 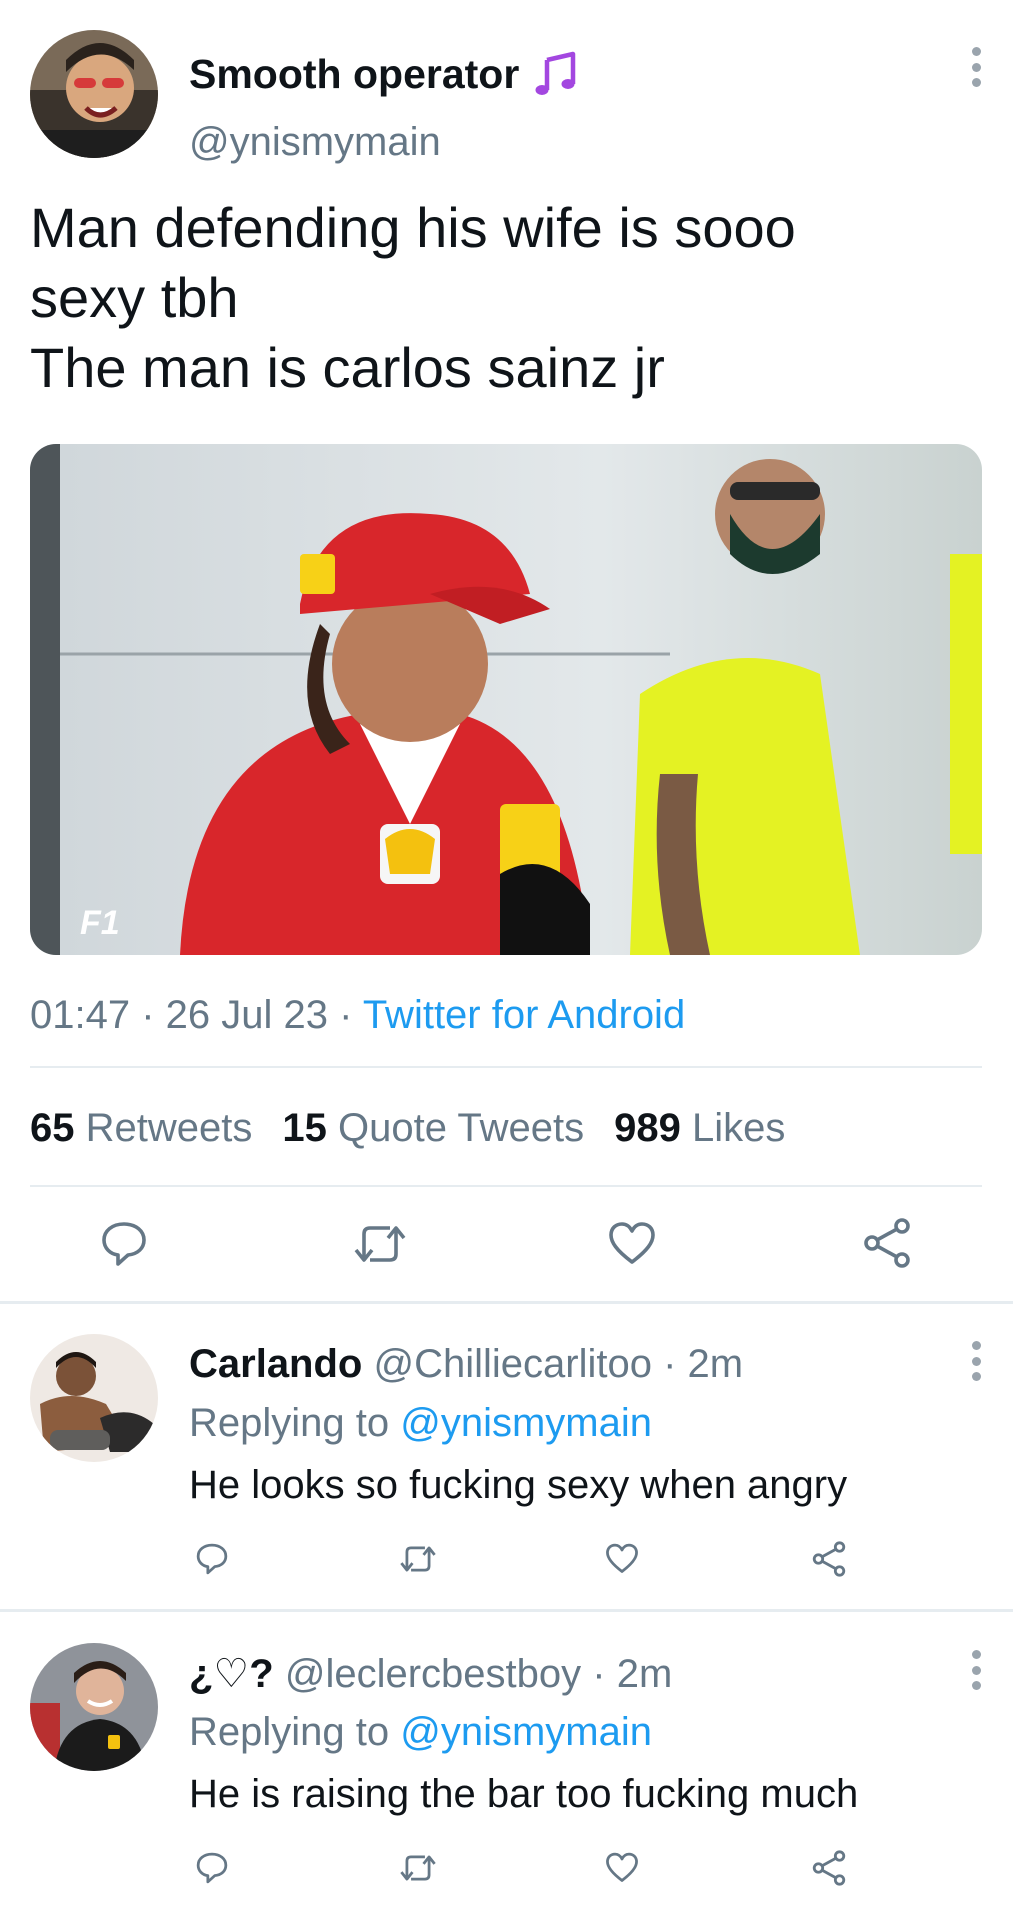 What do you see at coordinates (52, 1128) in the screenshot?
I see `retweets-count: 65` at bounding box center [52, 1128].